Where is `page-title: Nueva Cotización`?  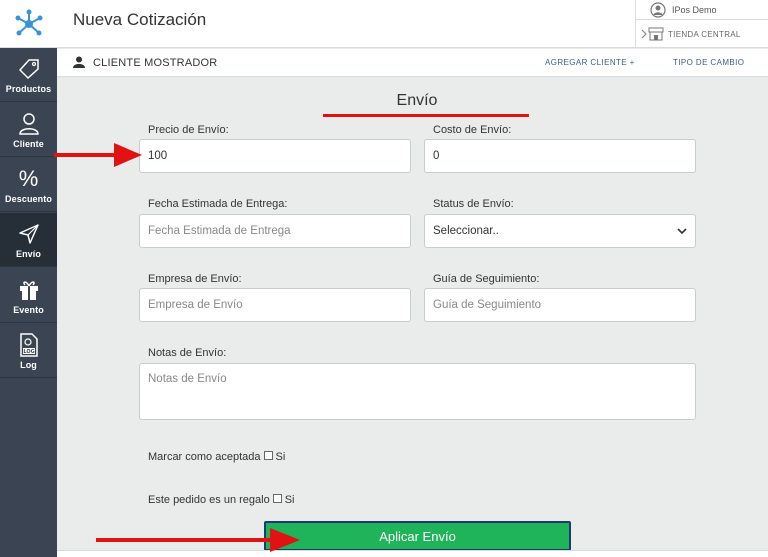 page-title: Nueva Cotización is located at coordinates (140, 19).